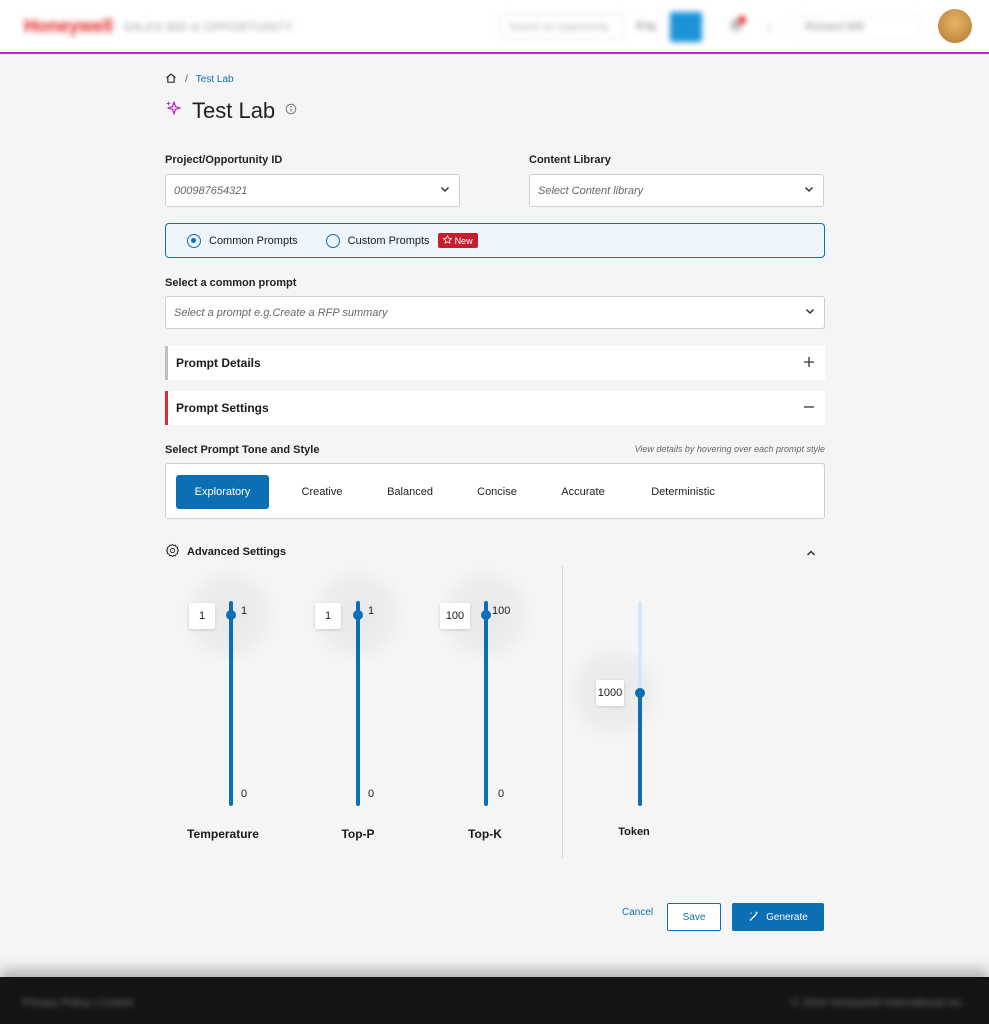  What do you see at coordinates (495, 312) in the screenshot?
I see `common-prompt-select: Select a prompt e.g.Create a RFP summary` at bounding box center [495, 312].